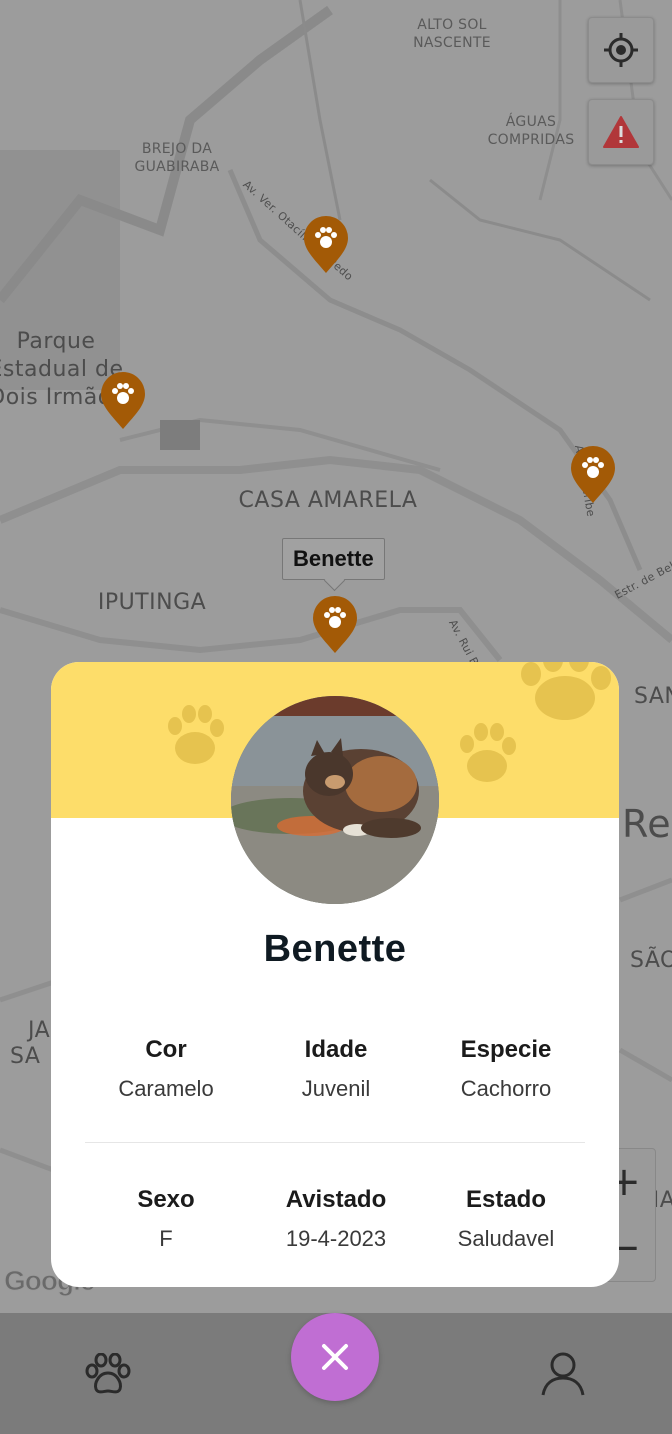 The height and width of the screenshot is (1434, 672). What do you see at coordinates (177, 158) in the screenshot?
I see `map-label-brejo-da-guabiraba: BREJO DA GUABIRABA` at bounding box center [177, 158].